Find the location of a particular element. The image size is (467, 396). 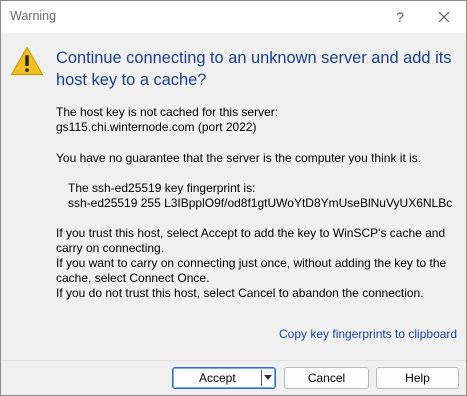

cancel-button: Cancel is located at coordinates (326, 378).